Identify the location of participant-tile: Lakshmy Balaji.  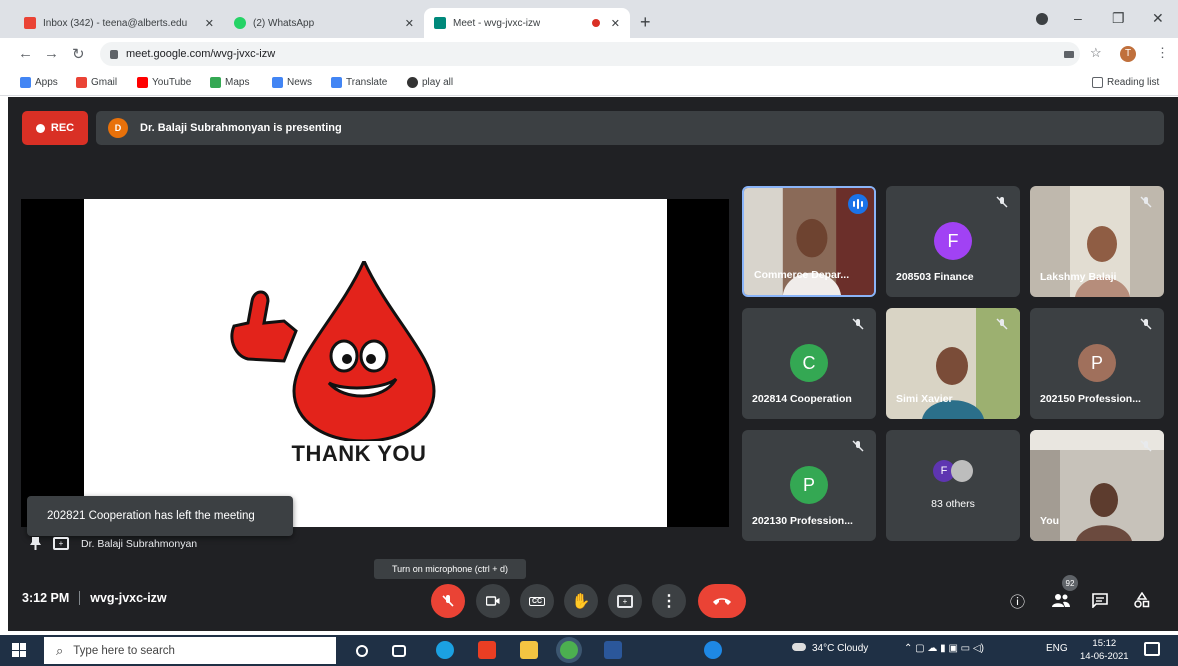
(1097, 241).